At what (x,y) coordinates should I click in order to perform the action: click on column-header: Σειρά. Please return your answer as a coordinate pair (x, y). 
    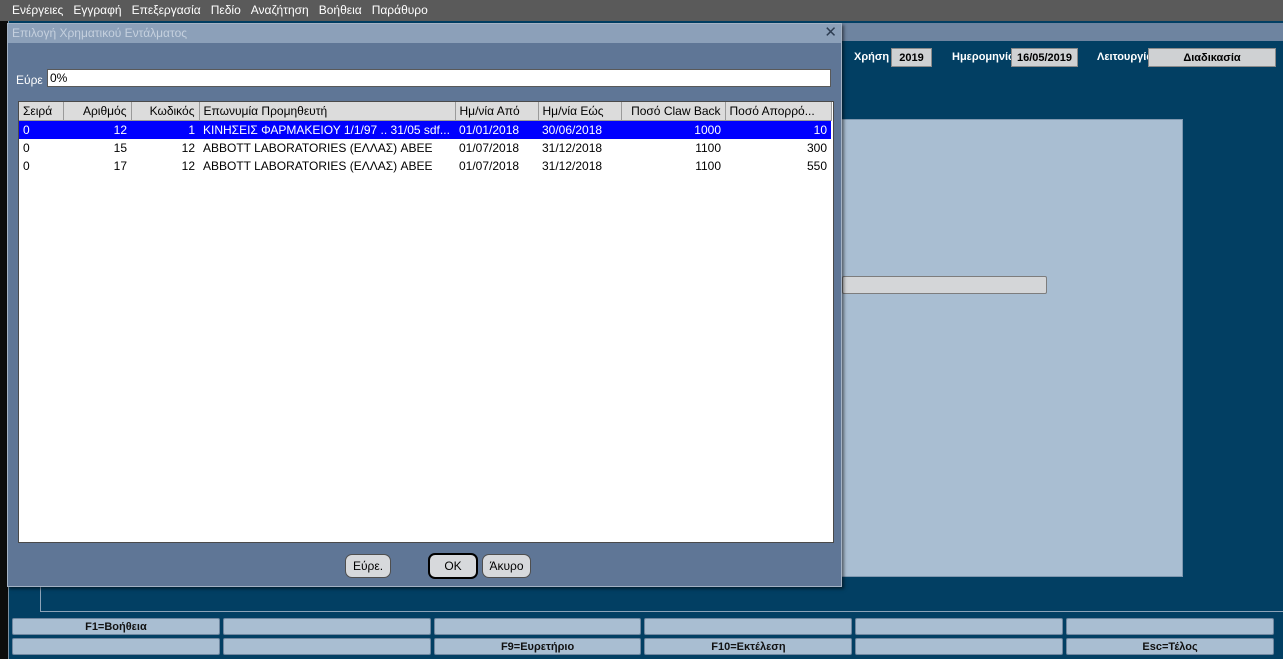
    Looking at the image, I should click on (41, 111).